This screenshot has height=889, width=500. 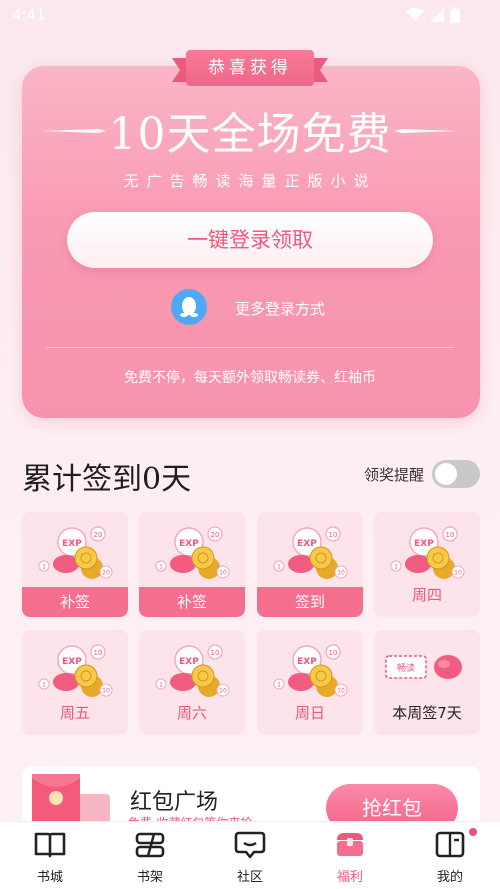 What do you see at coordinates (455, 15) in the screenshot?
I see `battery-icon` at bounding box center [455, 15].